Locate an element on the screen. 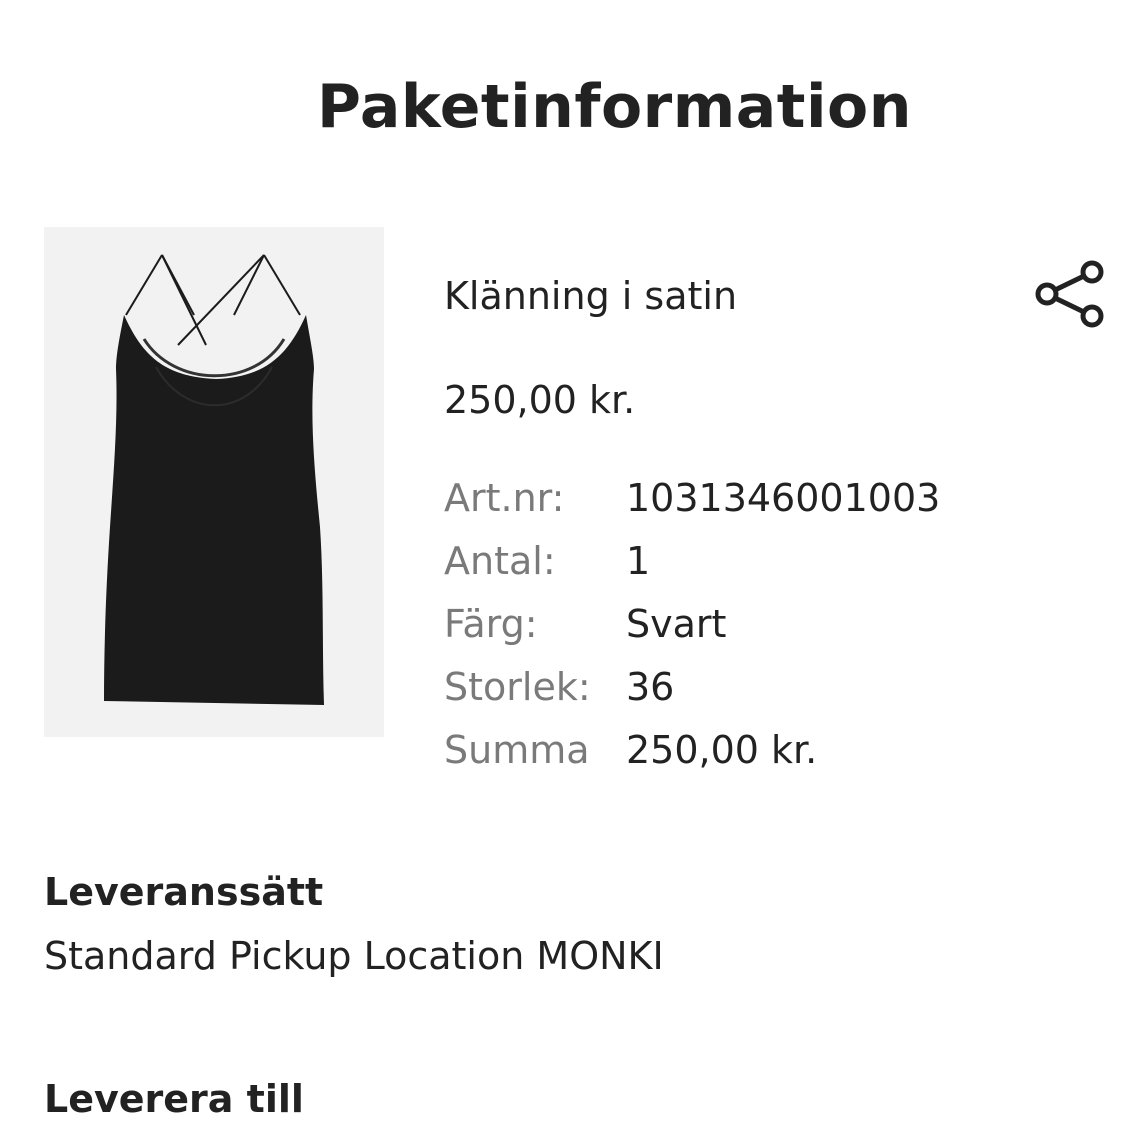 This screenshot has height=1125, width=1125. detail-label: Färg: is located at coordinates (491, 624).